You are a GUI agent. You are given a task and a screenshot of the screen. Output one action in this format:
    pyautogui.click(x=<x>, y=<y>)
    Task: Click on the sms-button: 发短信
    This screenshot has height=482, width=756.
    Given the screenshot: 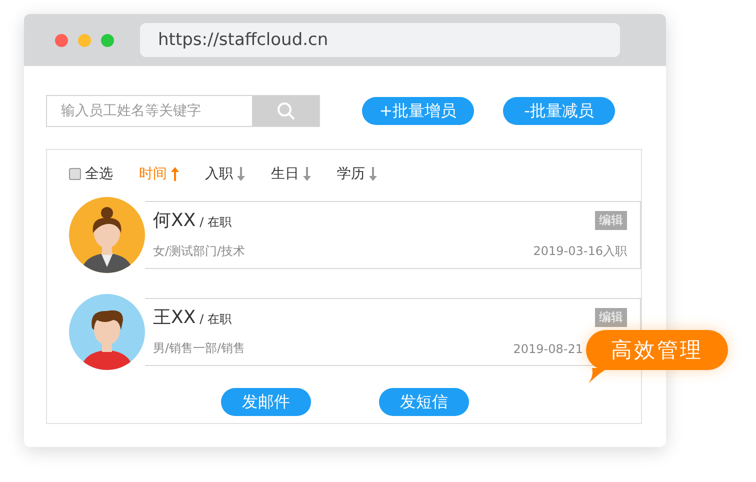 What is the action you would take?
    pyautogui.click(x=424, y=402)
    